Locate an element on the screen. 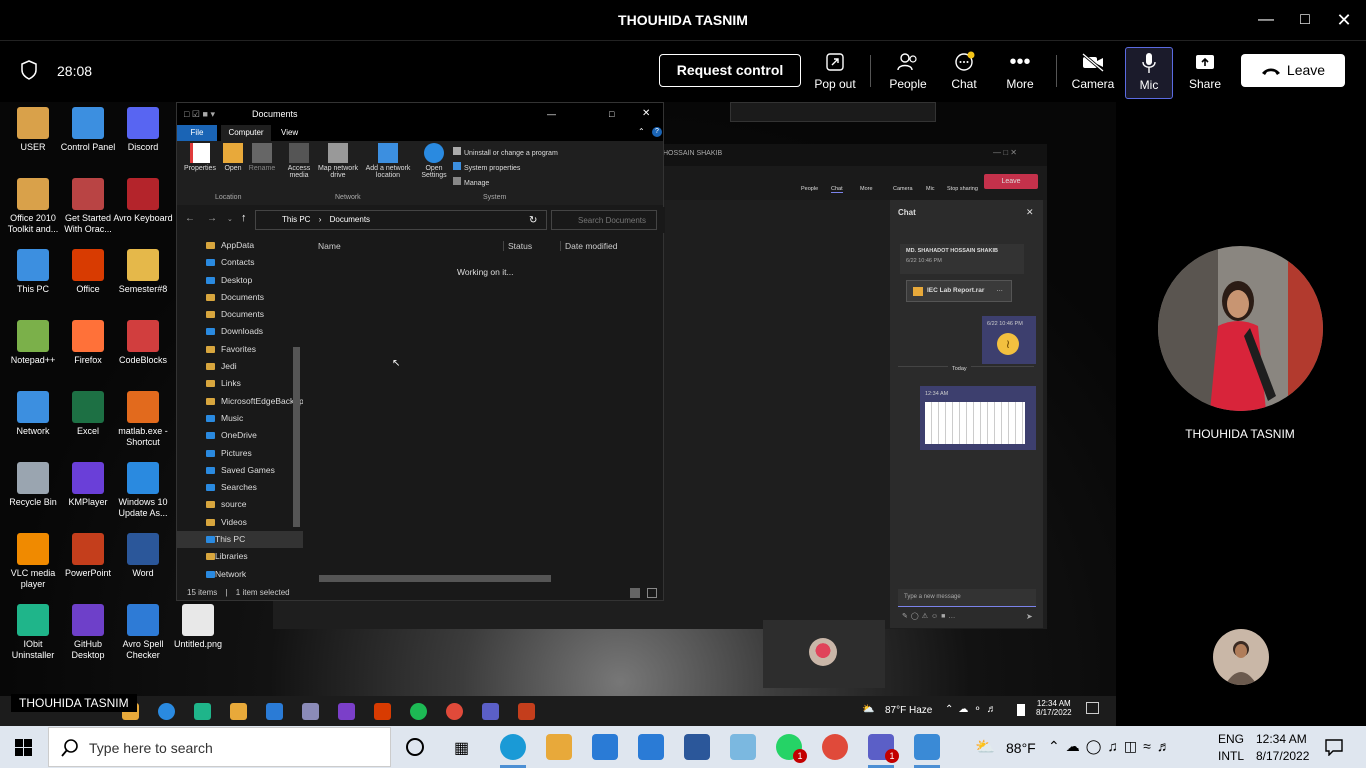  explorer-minimize-button: — is located at coordinates (551, 114).